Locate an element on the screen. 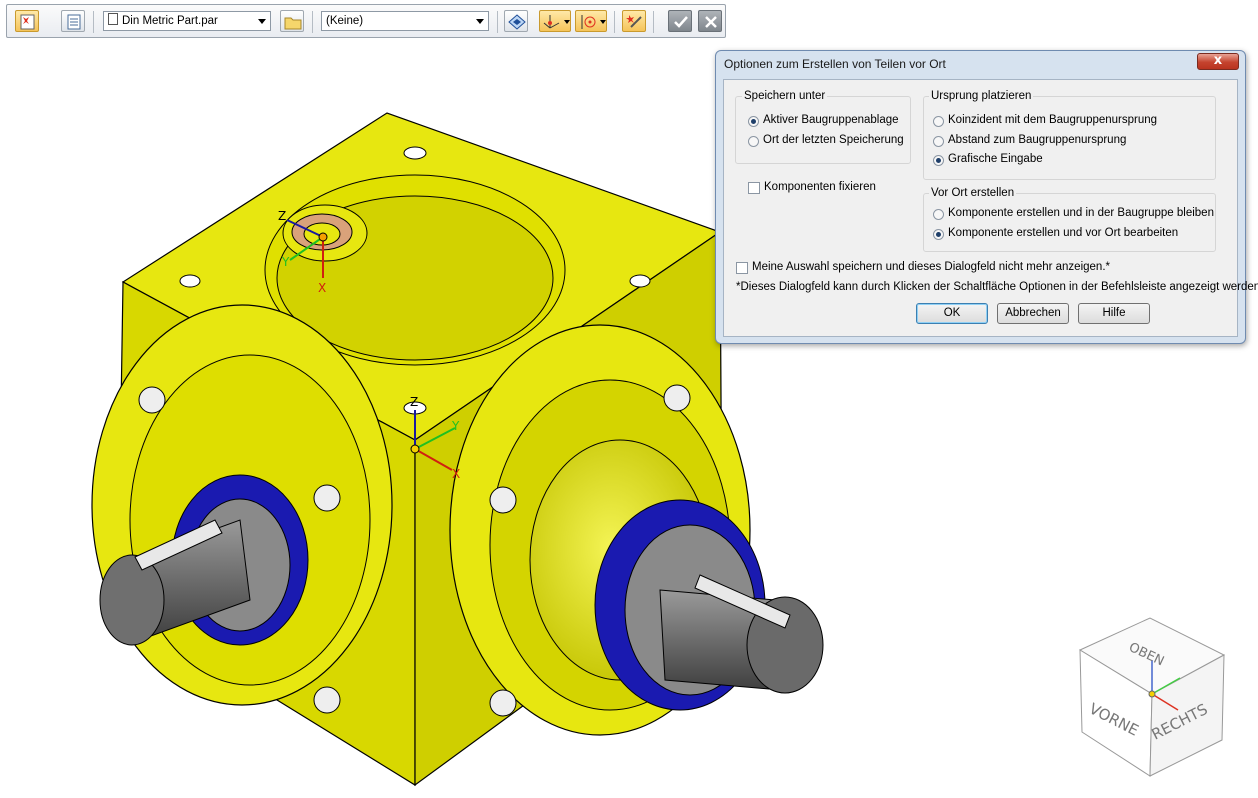 The width and height of the screenshot is (1258, 798). save-active-folder-label: Aktiver Baugruppenablage is located at coordinates (831, 120).